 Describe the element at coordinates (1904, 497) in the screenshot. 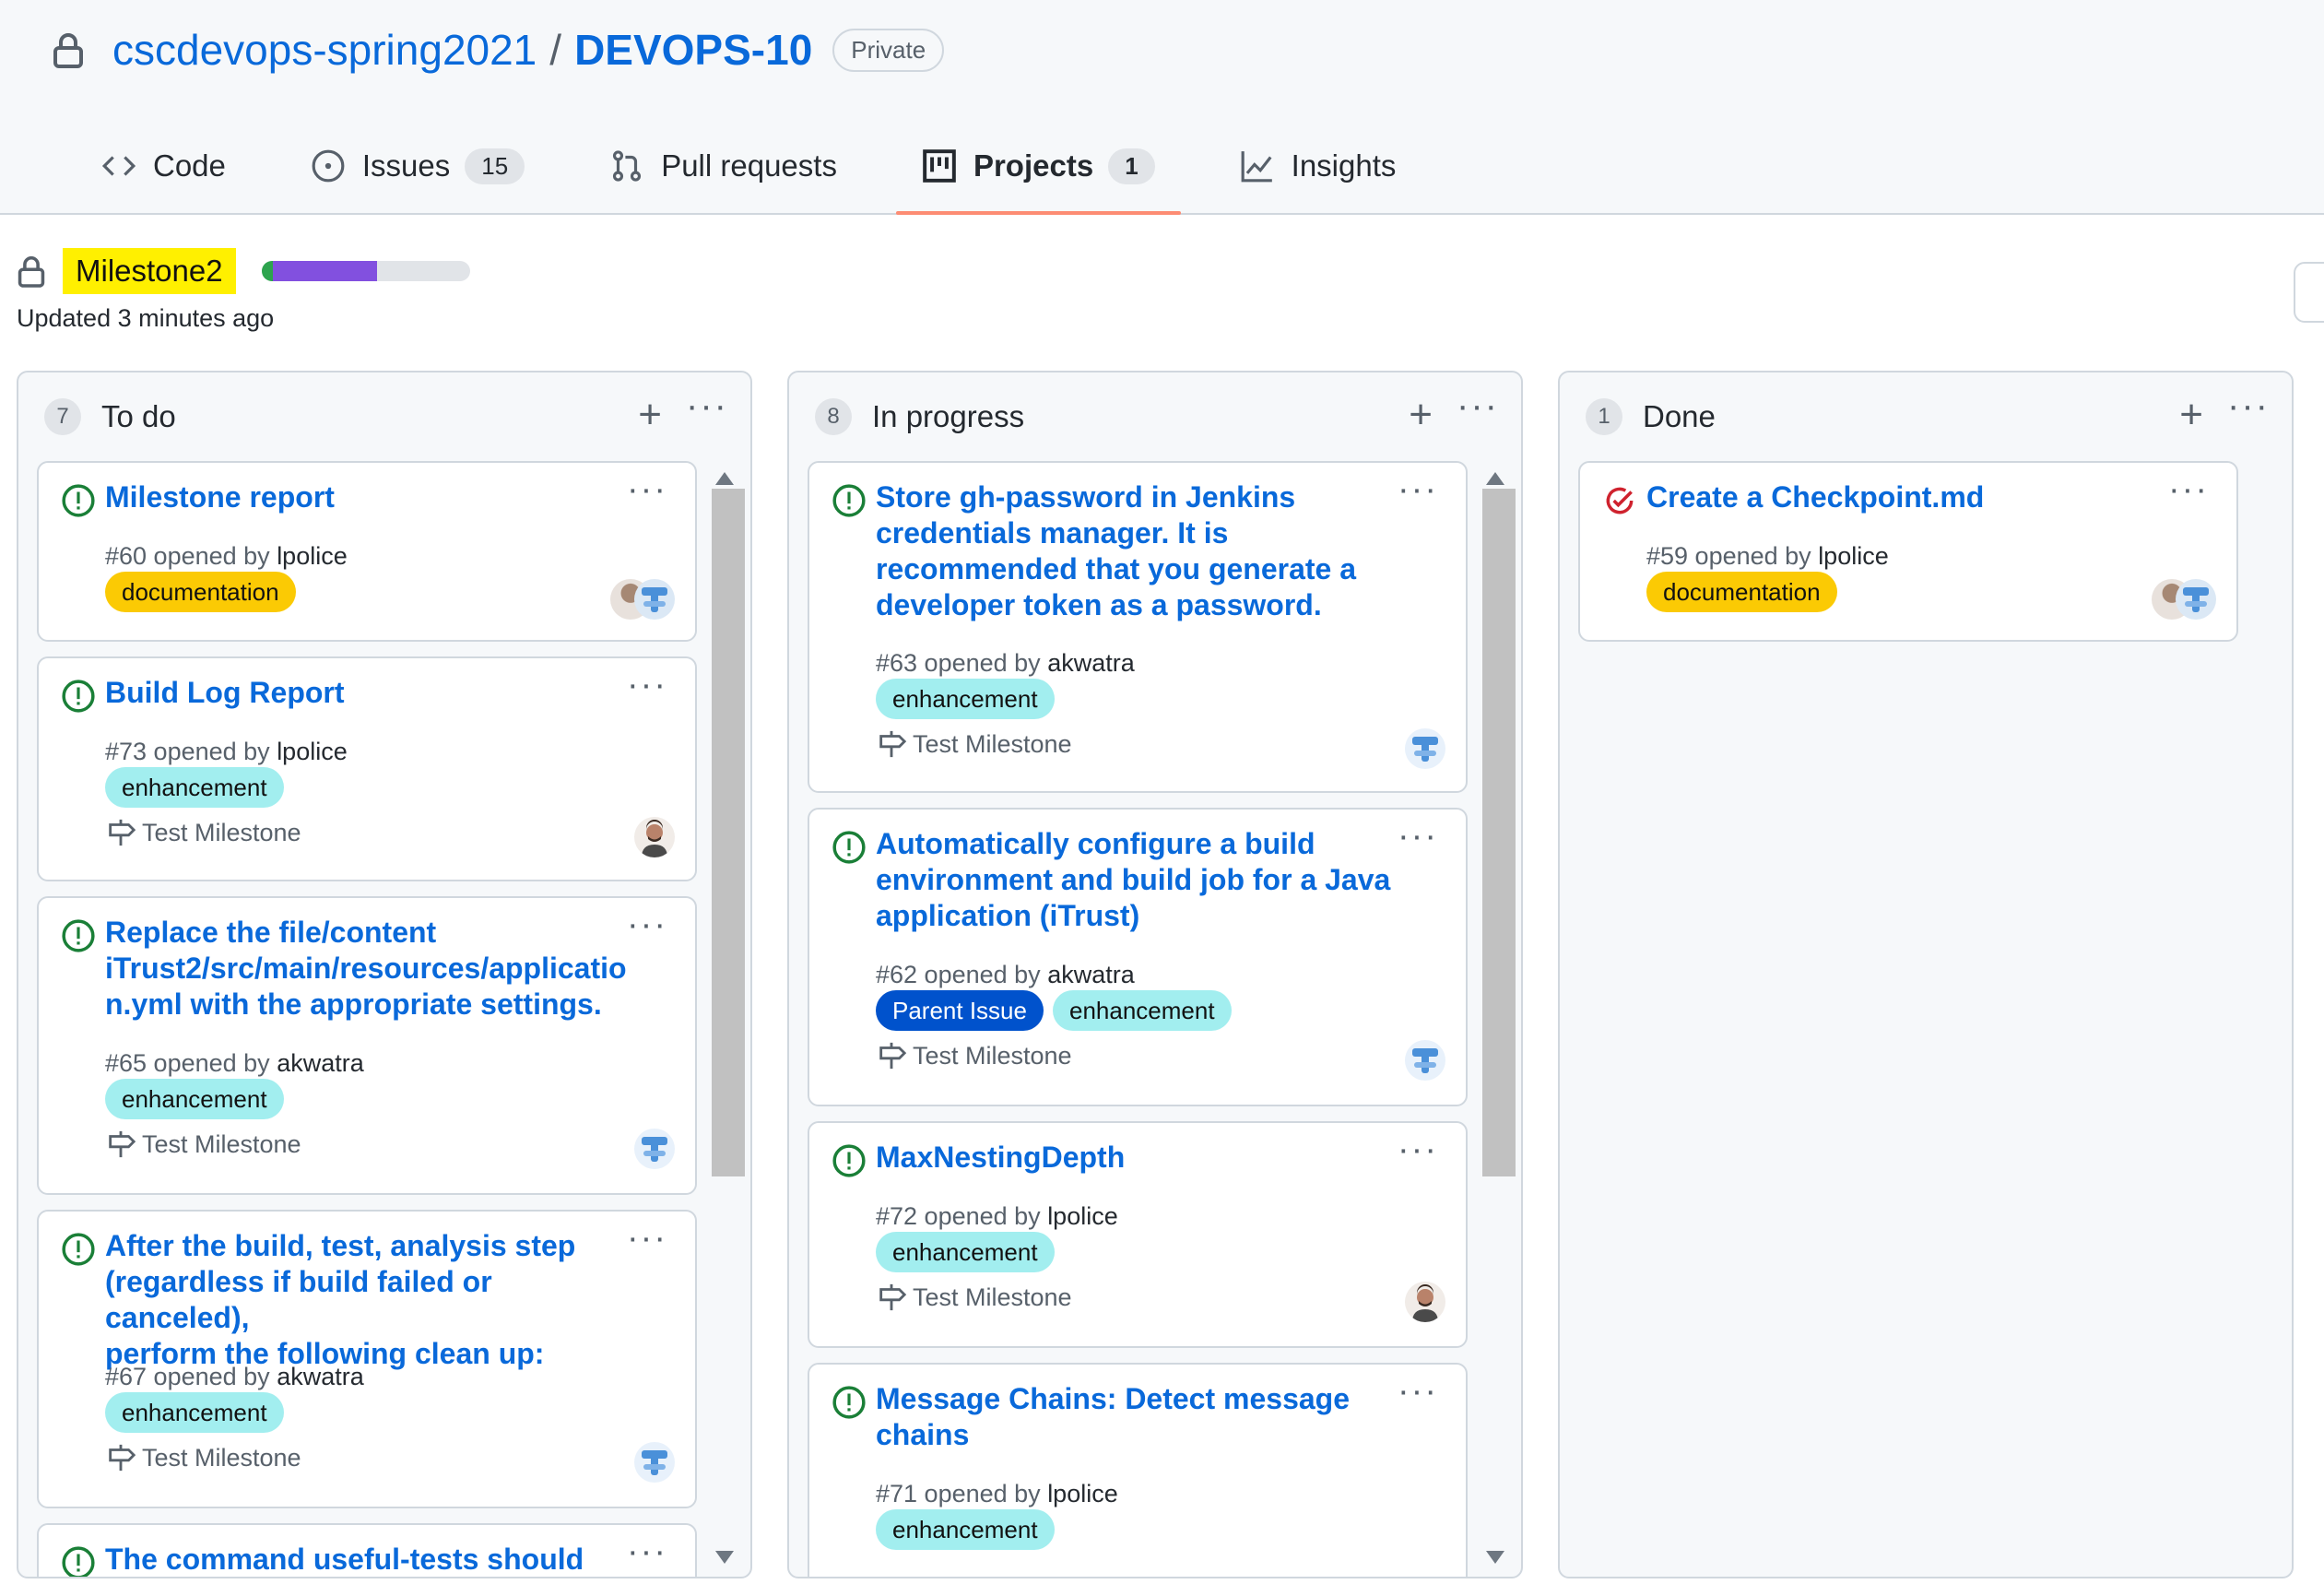

I see `card-title-link: Create a Checkpoint.md` at that location.